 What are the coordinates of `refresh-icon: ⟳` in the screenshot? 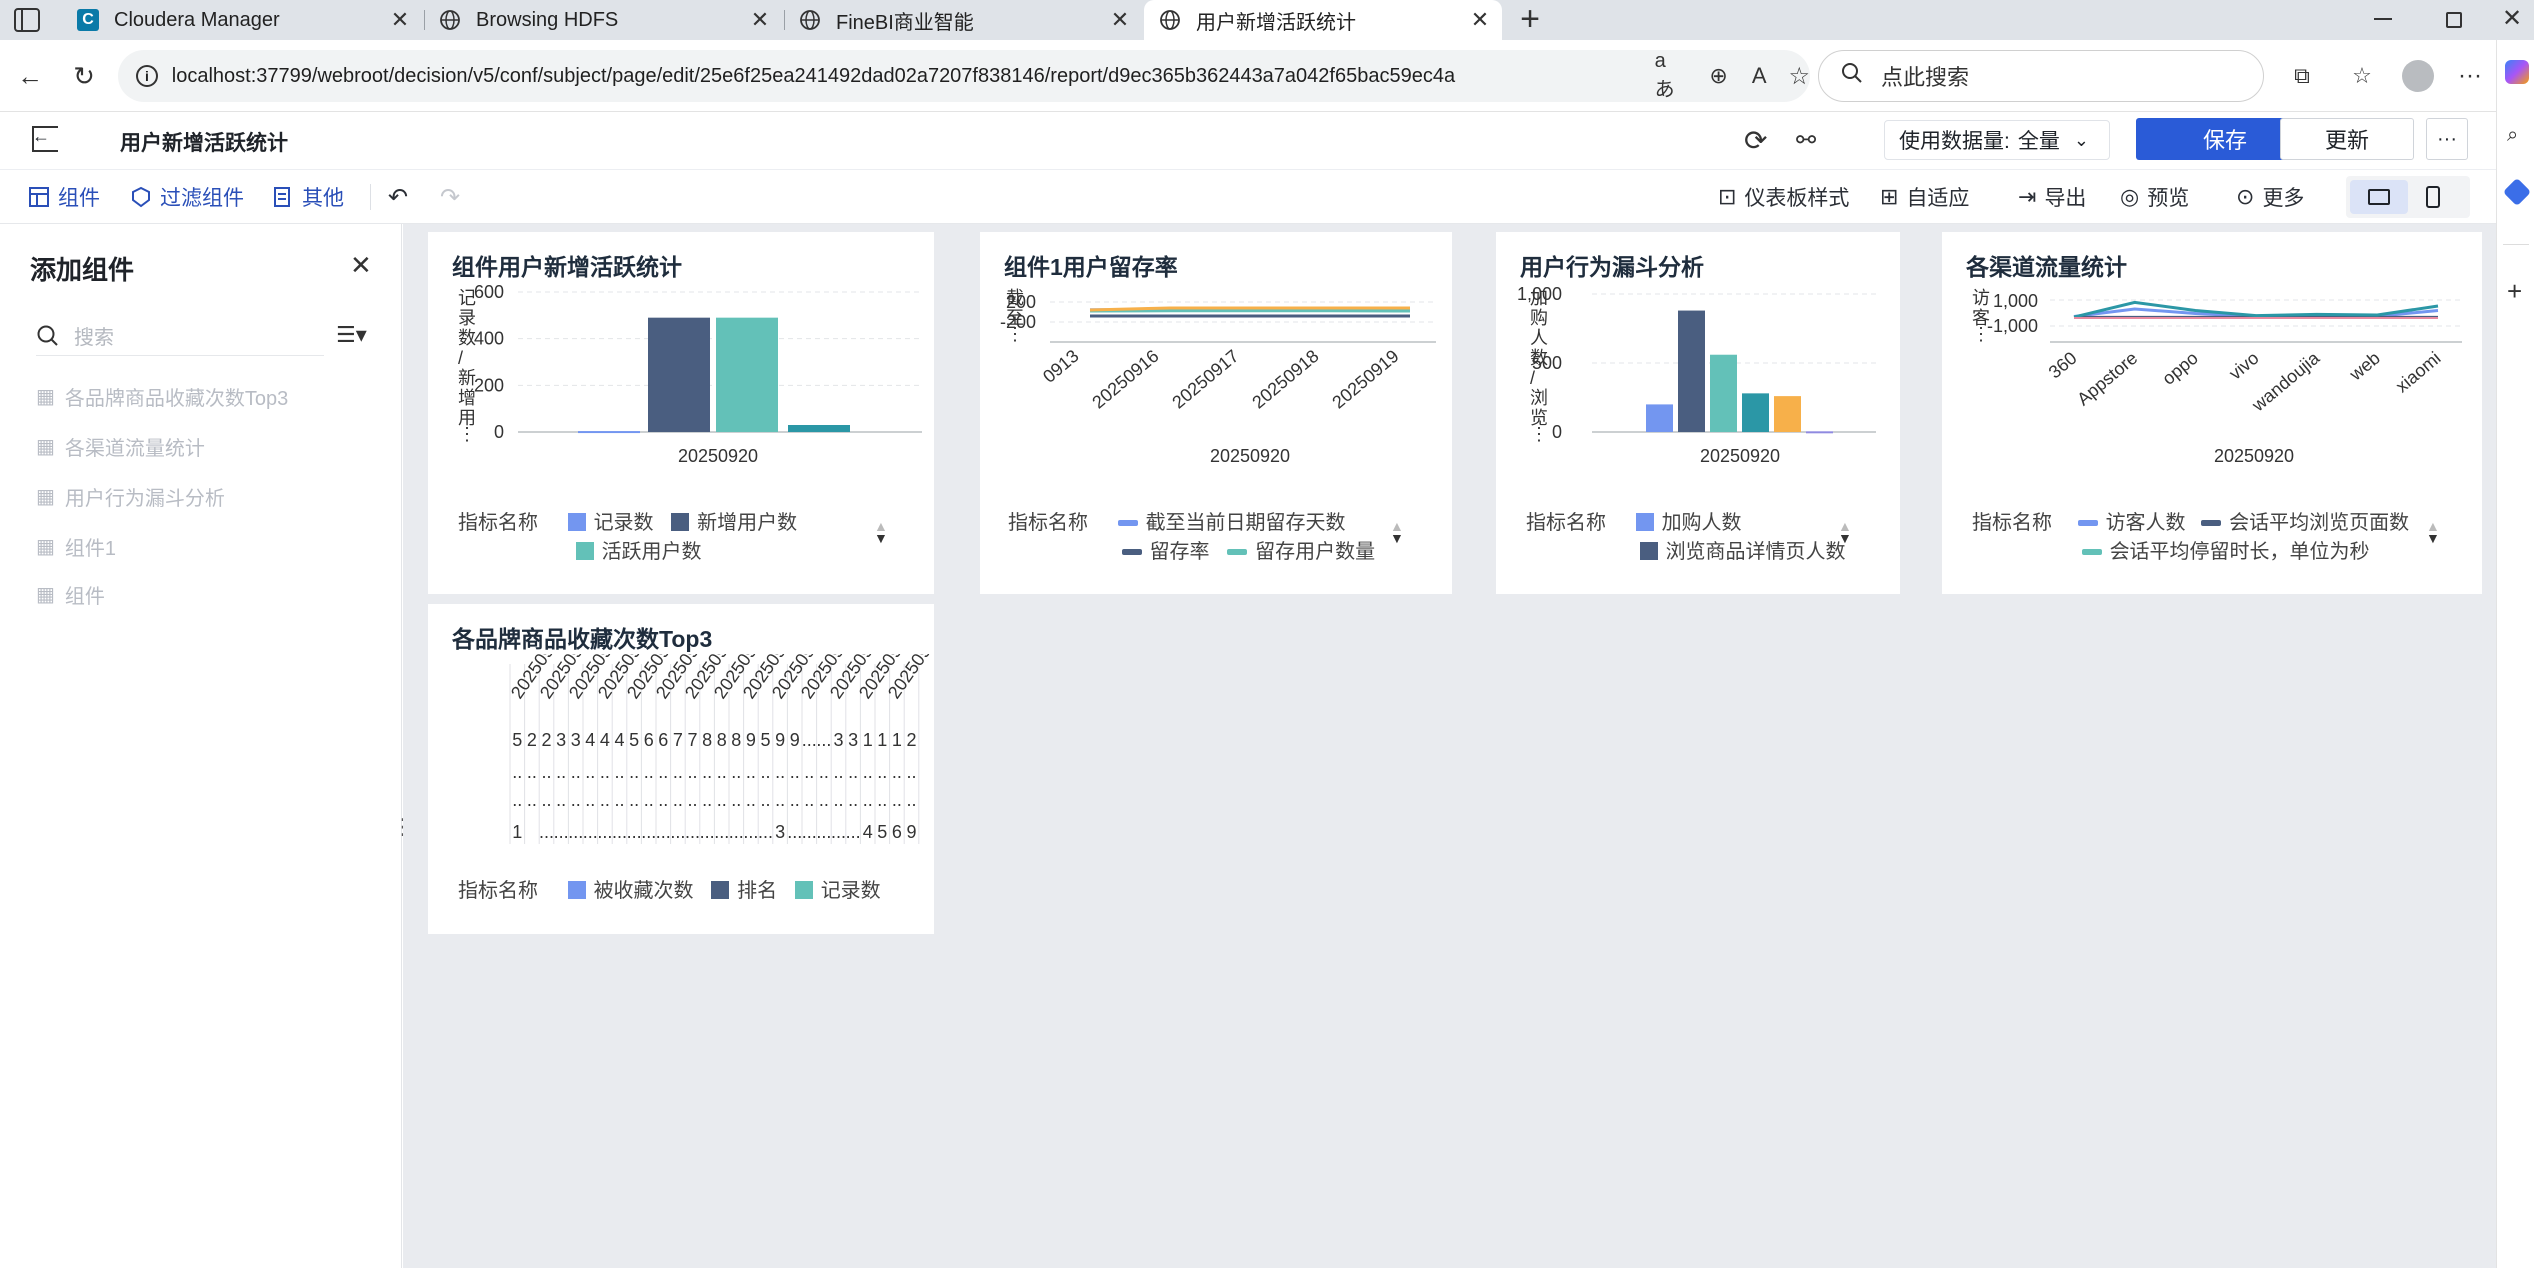 It's located at (1755, 140).